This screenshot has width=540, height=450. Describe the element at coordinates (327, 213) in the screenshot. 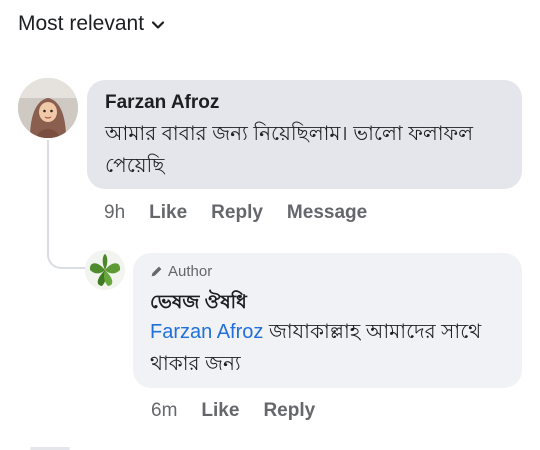

I see `message-button: Message` at that location.